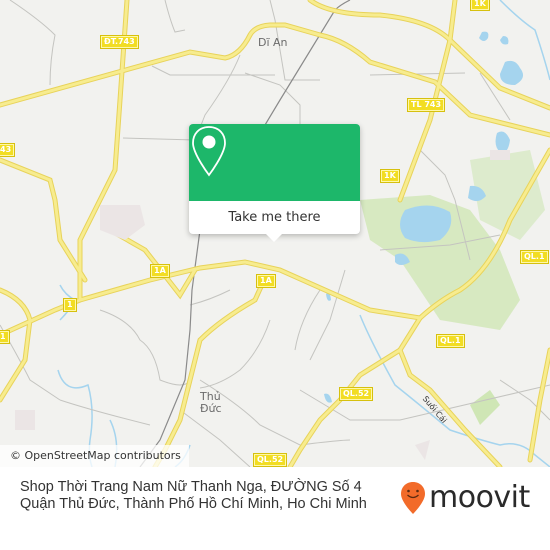 The height and width of the screenshot is (550, 550). Describe the element at coordinates (413, 498) in the screenshot. I see `moovit-pin-icon` at that location.